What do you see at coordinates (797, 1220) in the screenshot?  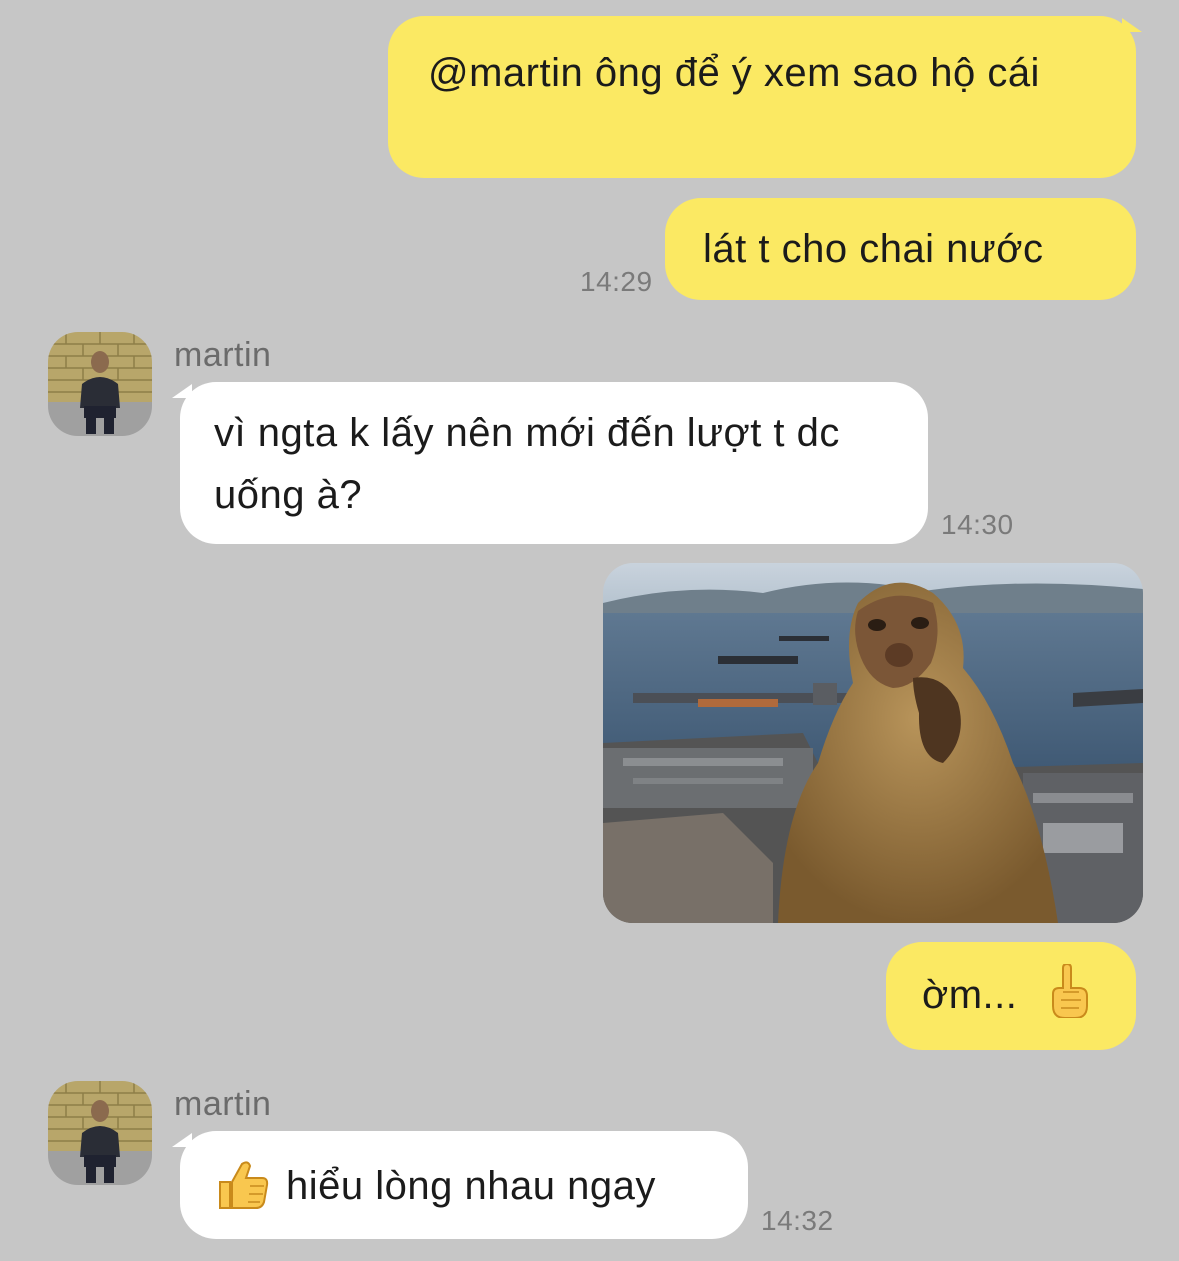 I see `message-timestamp: 14:32` at bounding box center [797, 1220].